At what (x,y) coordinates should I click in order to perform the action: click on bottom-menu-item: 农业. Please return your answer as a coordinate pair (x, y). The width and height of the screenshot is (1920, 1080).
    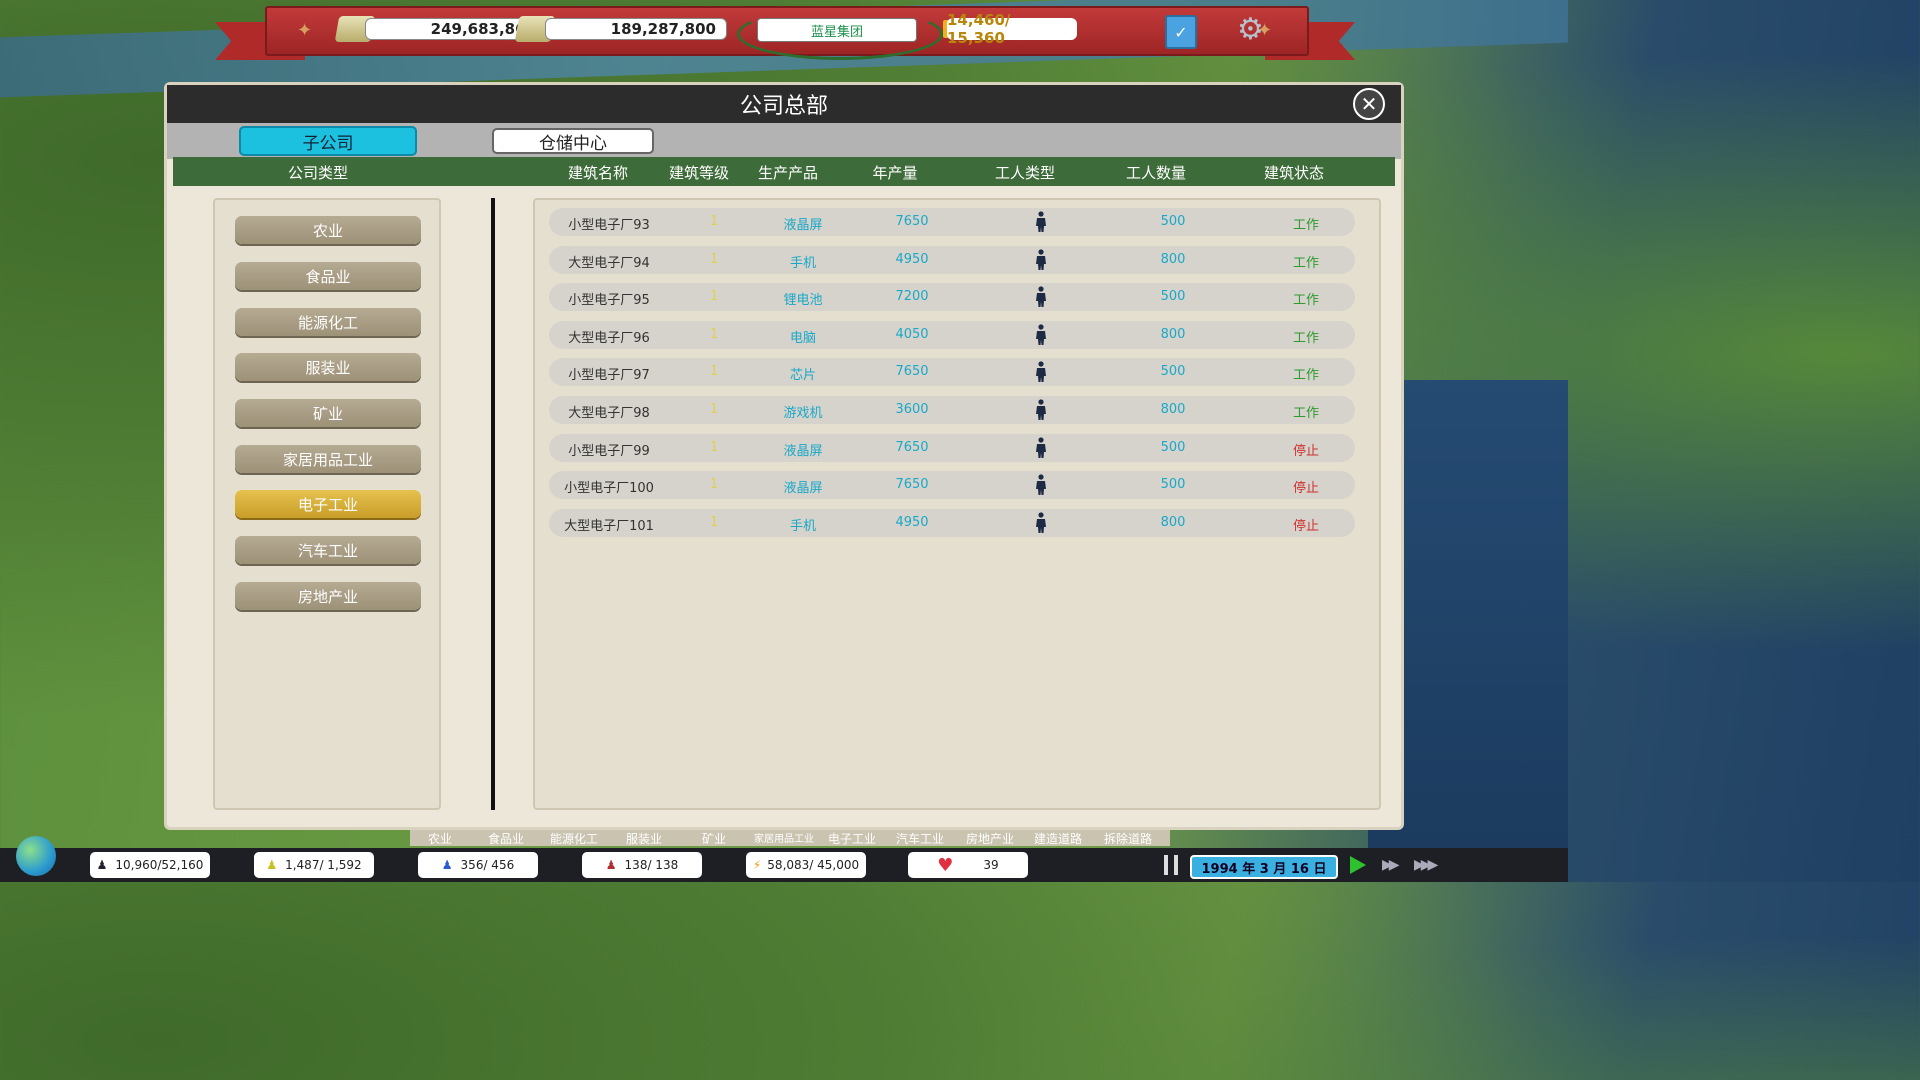
    Looking at the image, I should click on (440, 838).